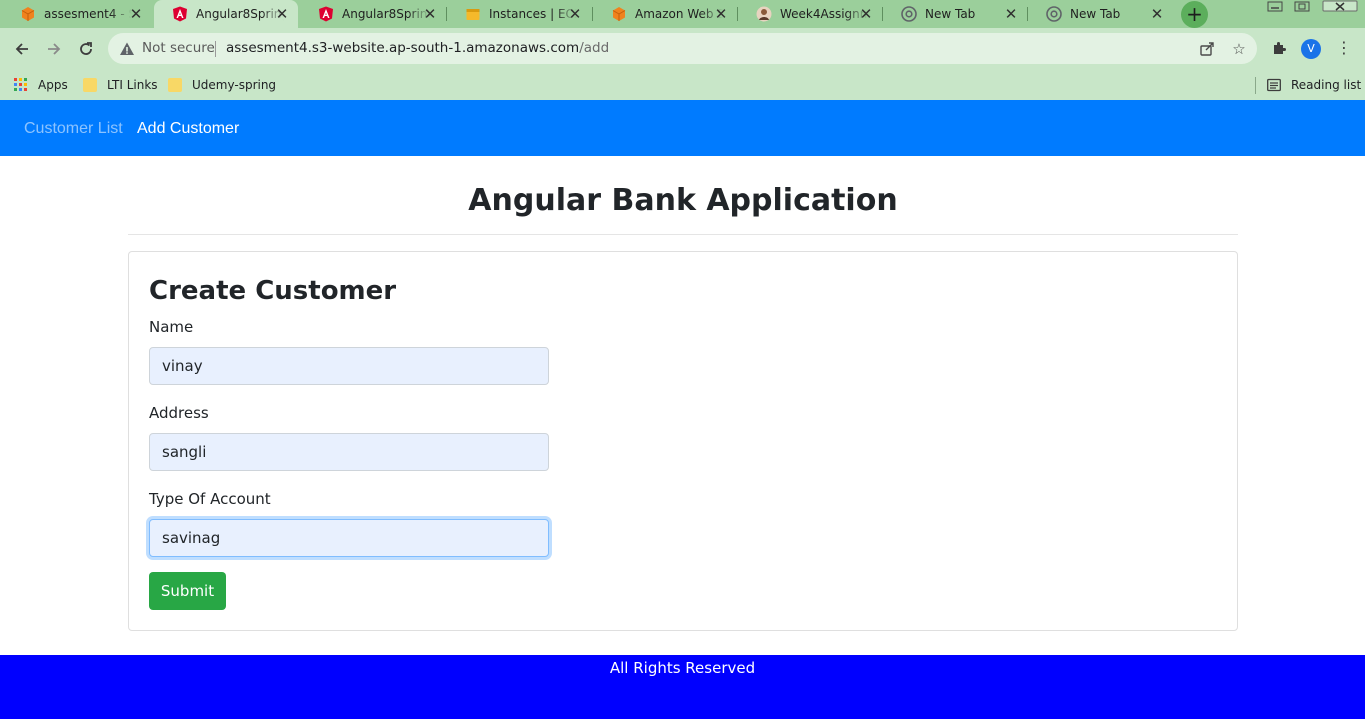 This screenshot has width=1365, height=719. Describe the element at coordinates (54, 49) in the screenshot. I see `forward-icon` at that location.